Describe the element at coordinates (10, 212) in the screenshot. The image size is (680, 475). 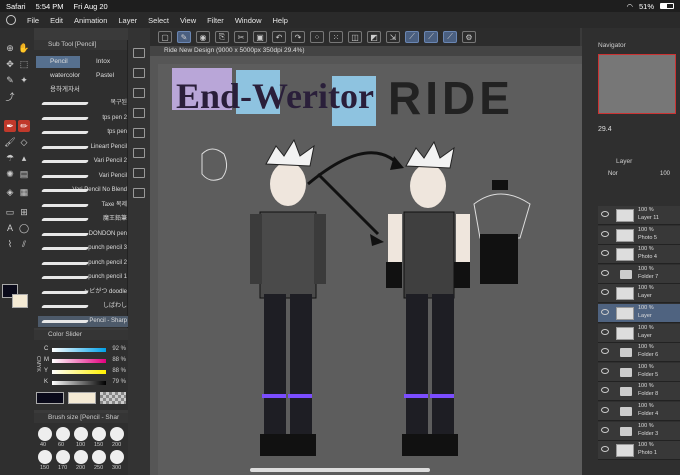
I see `figure-icon: ▭` at that location.